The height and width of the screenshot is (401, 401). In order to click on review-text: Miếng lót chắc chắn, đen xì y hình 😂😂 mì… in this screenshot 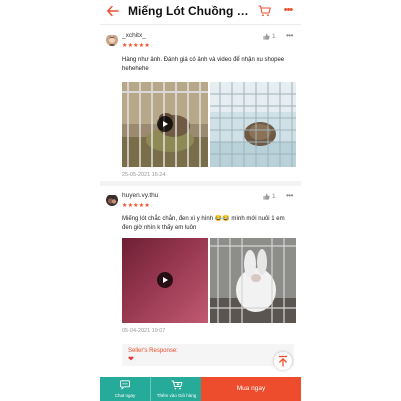, I will do `click(203, 223)`.